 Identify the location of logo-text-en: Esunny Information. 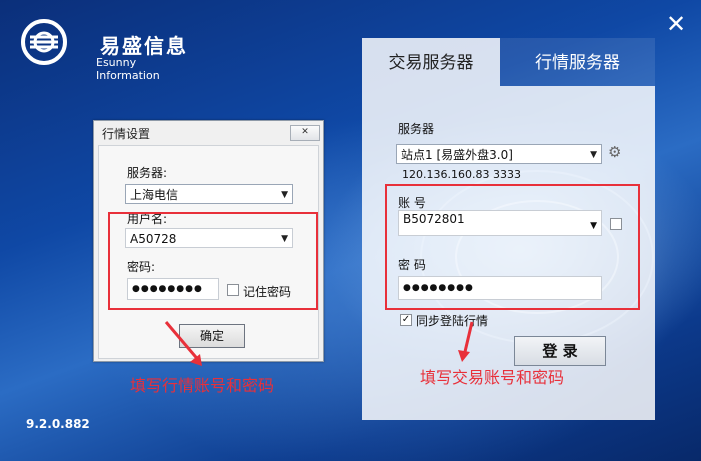
(128, 69).